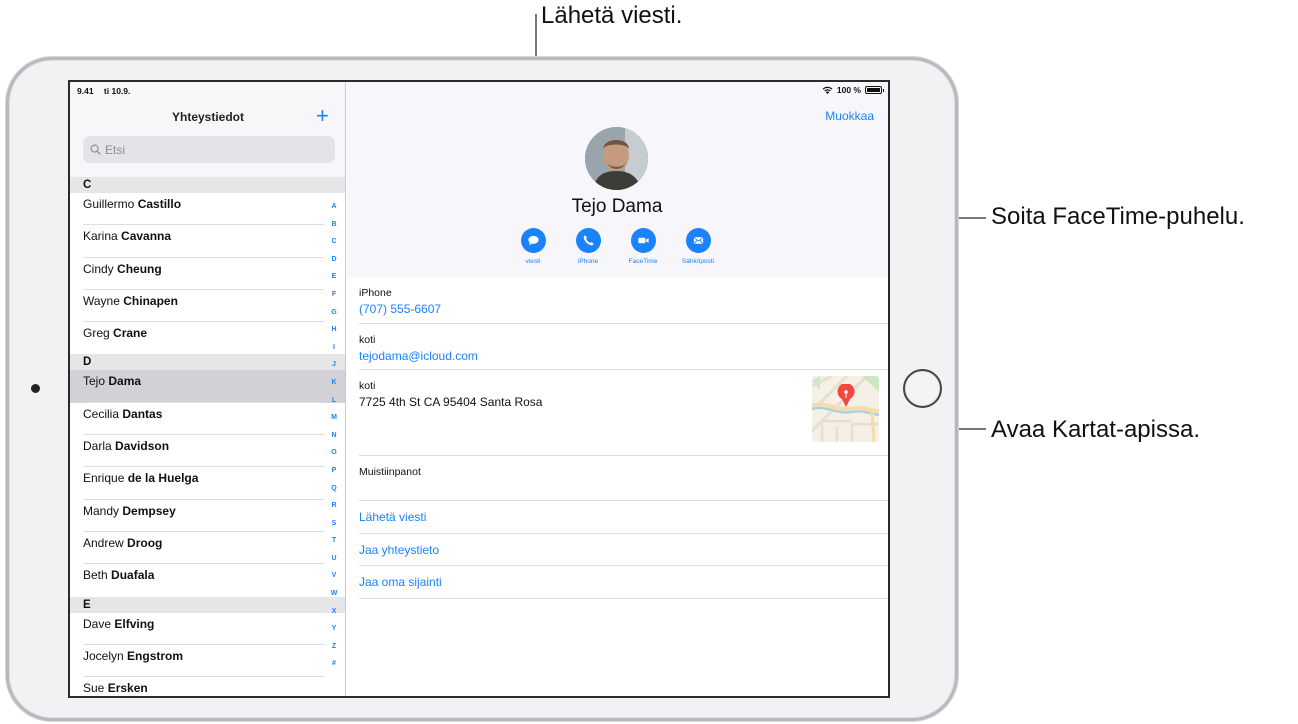  What do you see at coordinates (207, 185) in the screenshot?
I see `section-header-c: C` at bounding box center [207, 185].